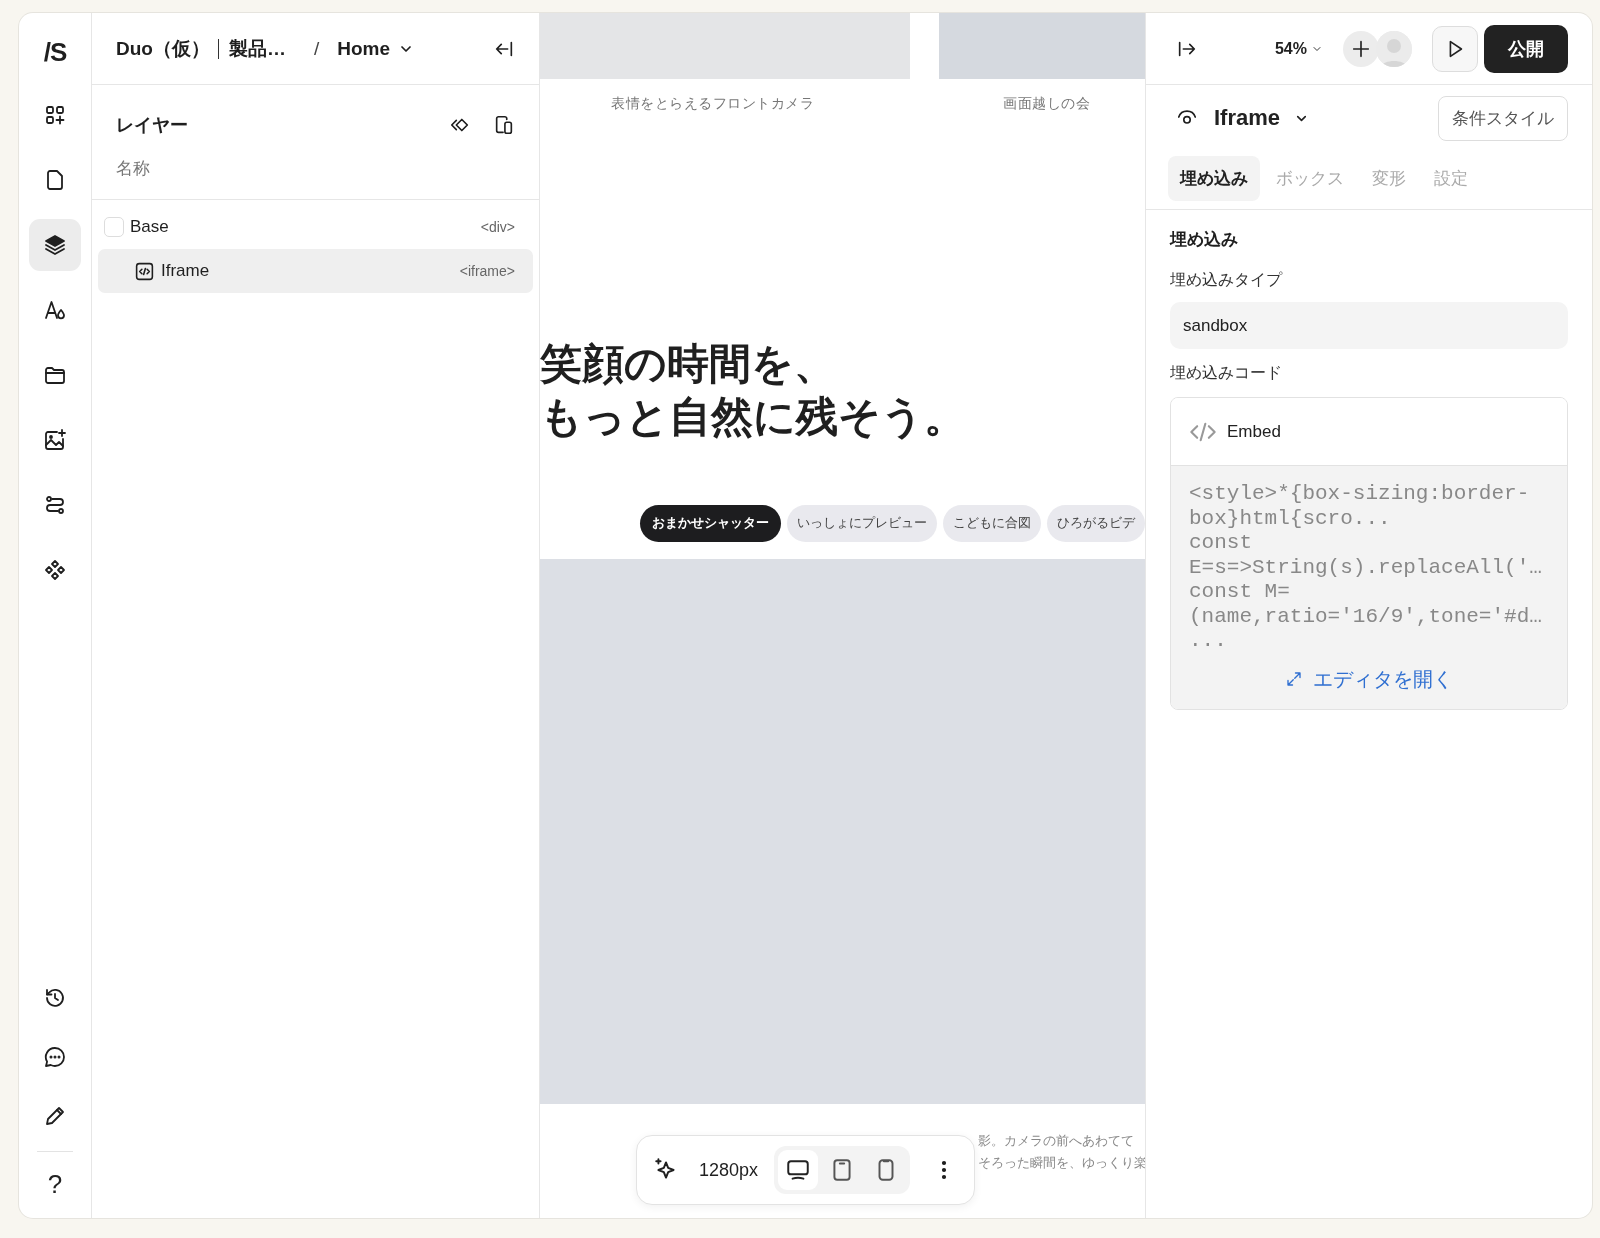 This screenshot has width=1600, height=1238. What do you see at coordinates (1526, 48) in the screenshot?
I see `publish-button: 公開` at bounding box center [1526, 48].